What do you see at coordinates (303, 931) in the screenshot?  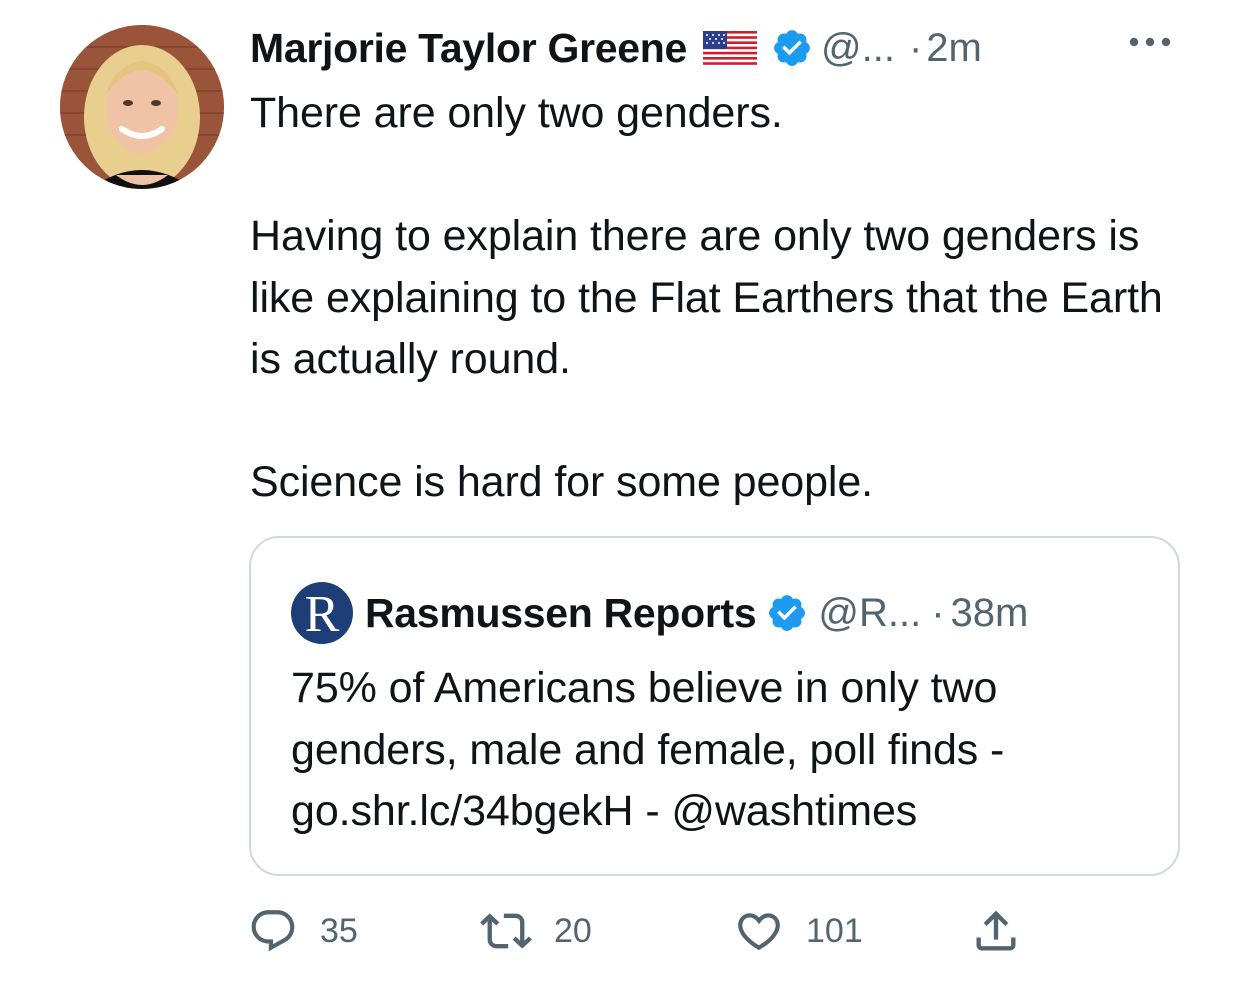 I see `reply-button: 35` at bounding box center [303, 931].